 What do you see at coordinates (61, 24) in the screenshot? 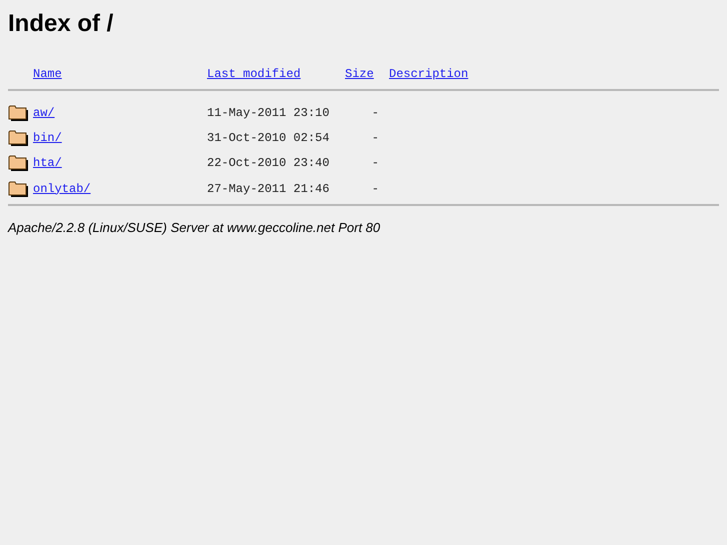
I see `page-title: Index of /` at bounding box center [61, 24].